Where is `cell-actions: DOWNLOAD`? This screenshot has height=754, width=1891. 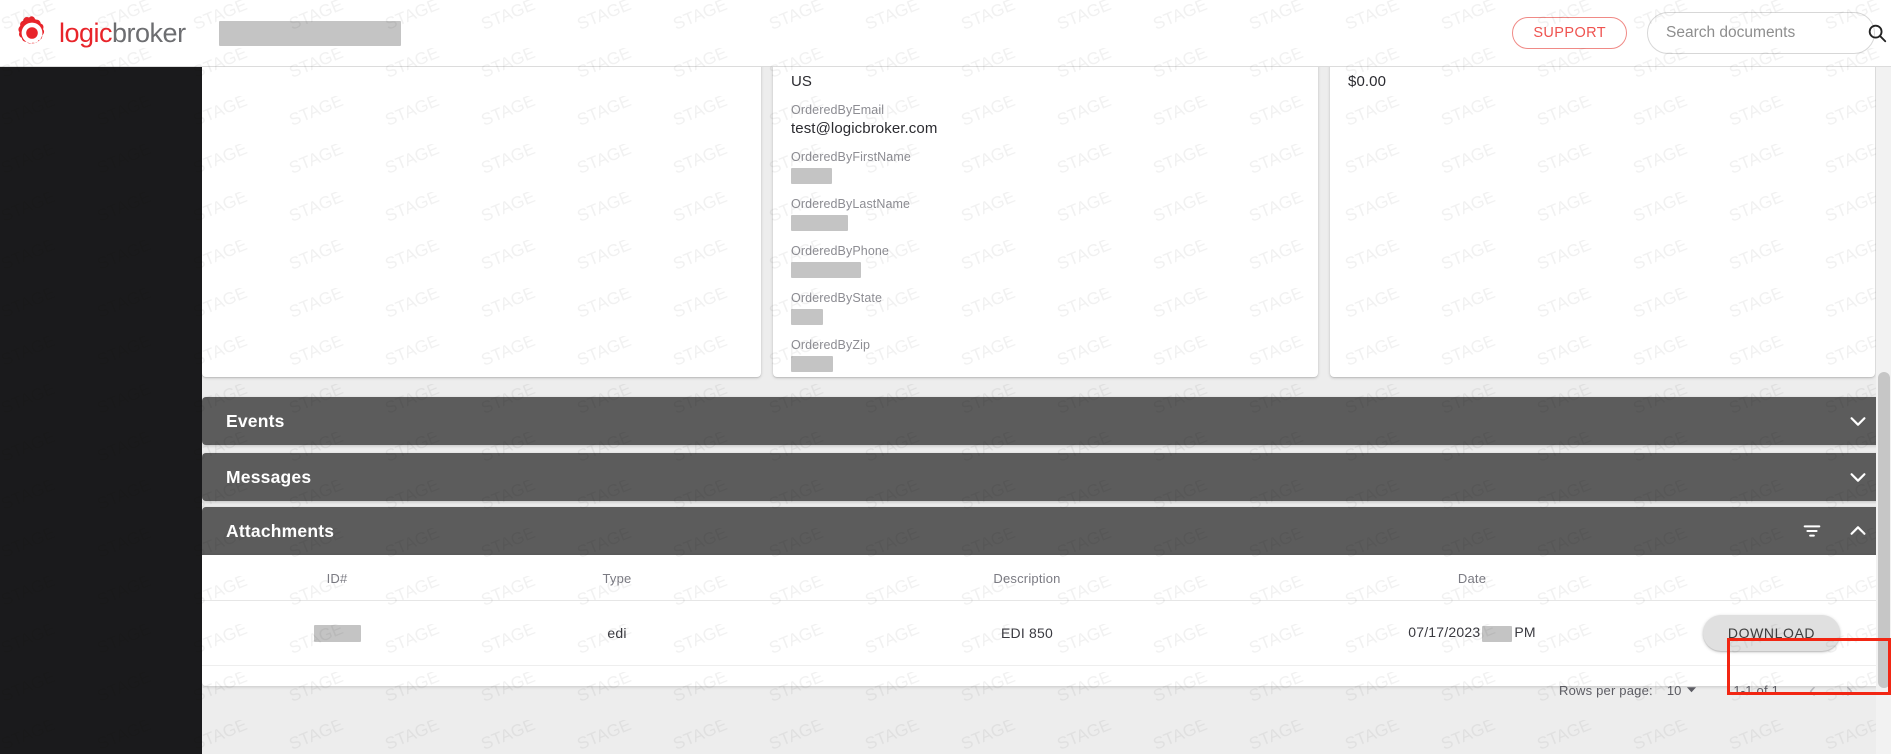
cell-actions: DOWNLOAD is located at coordinates (1771, 633).